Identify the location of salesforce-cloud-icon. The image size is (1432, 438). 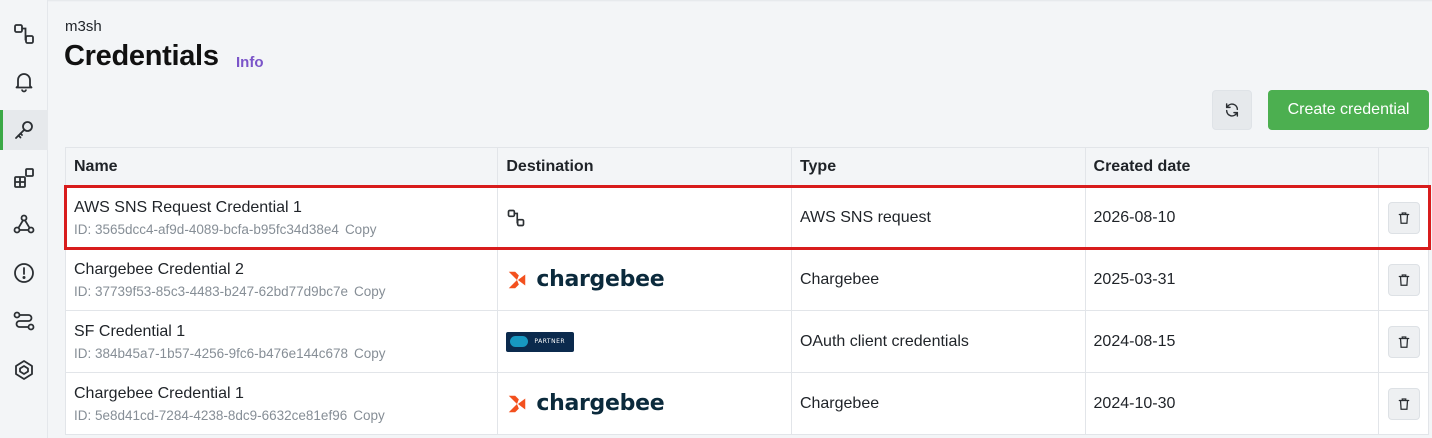
(519, 341).